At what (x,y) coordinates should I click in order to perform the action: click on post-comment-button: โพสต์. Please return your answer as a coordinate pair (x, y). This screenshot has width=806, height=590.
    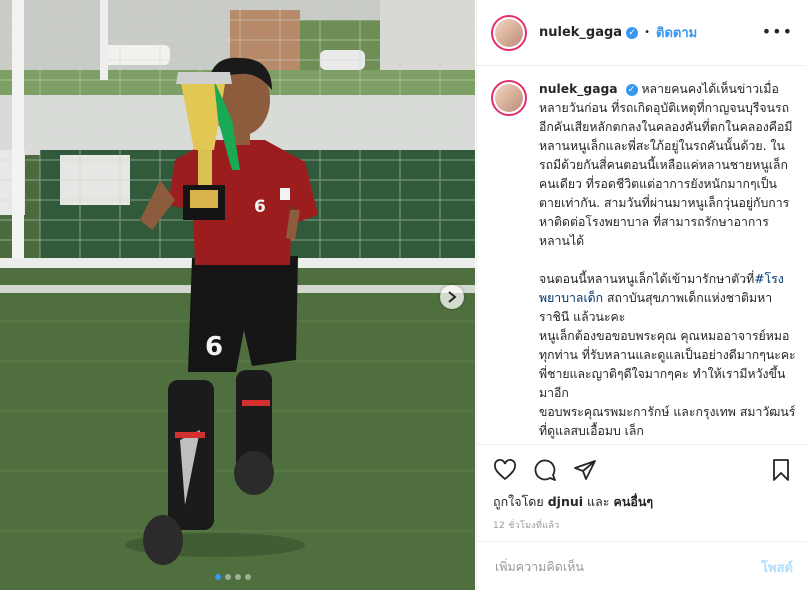
    Looking at the image, I should click on (777, 567).